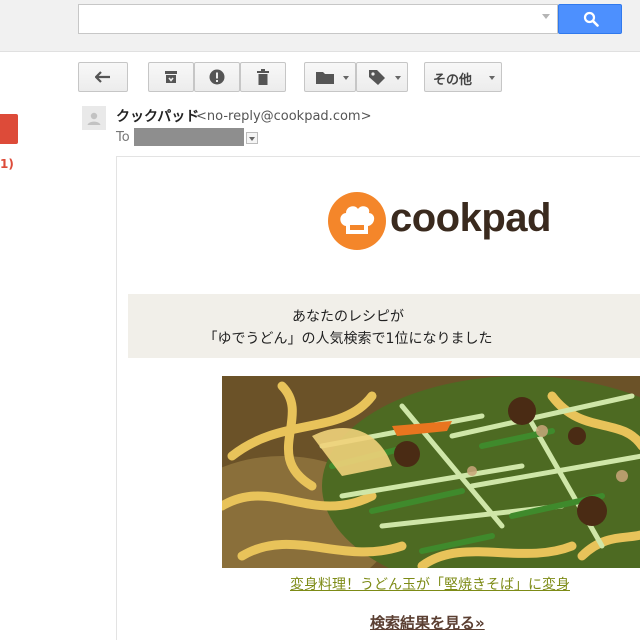 This screenshot has height=640, width=640. Describe the element at coordinates (348, 317) in the screenshot. I see `notice-line-1: あなたのレシピが` at that location.